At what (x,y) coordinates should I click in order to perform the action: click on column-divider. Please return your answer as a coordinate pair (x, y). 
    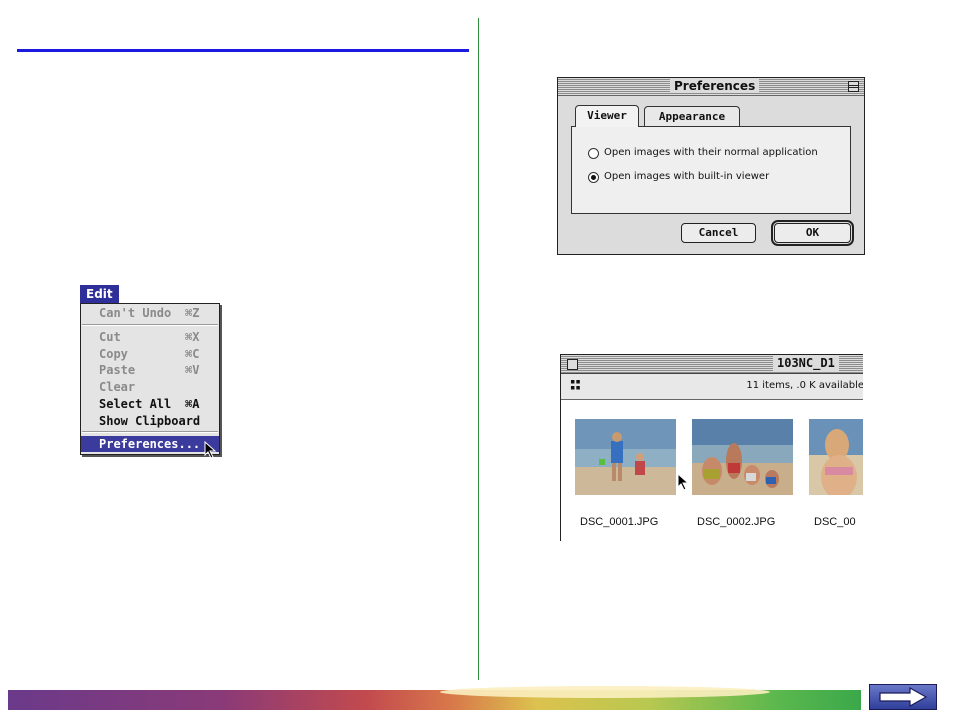
    Looking at the image, I should click on (478, 349).